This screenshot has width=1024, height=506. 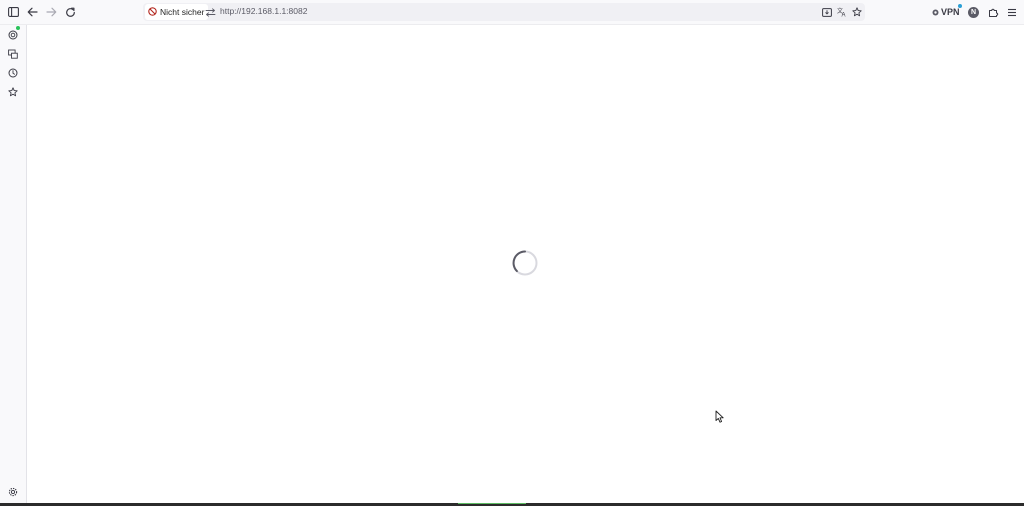 I want to click on page-action-download-icon, so click(x=827, y=12).